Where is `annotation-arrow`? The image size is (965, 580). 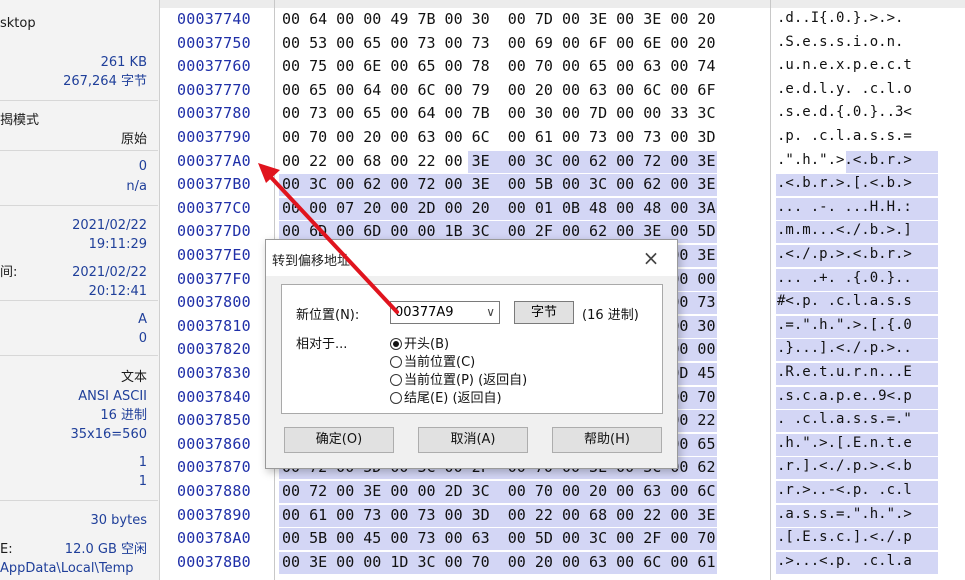
annotation-arrow is located at coordinates (328, 238).